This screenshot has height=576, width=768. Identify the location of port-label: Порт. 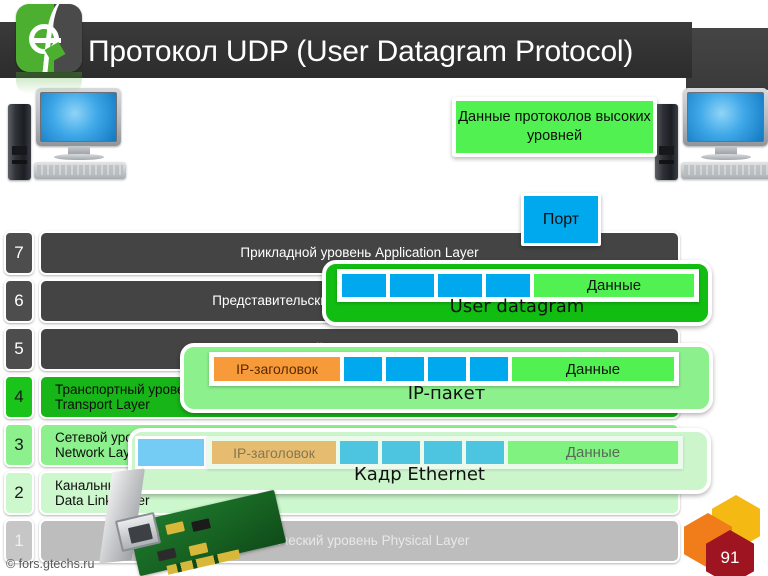
(561, 219).